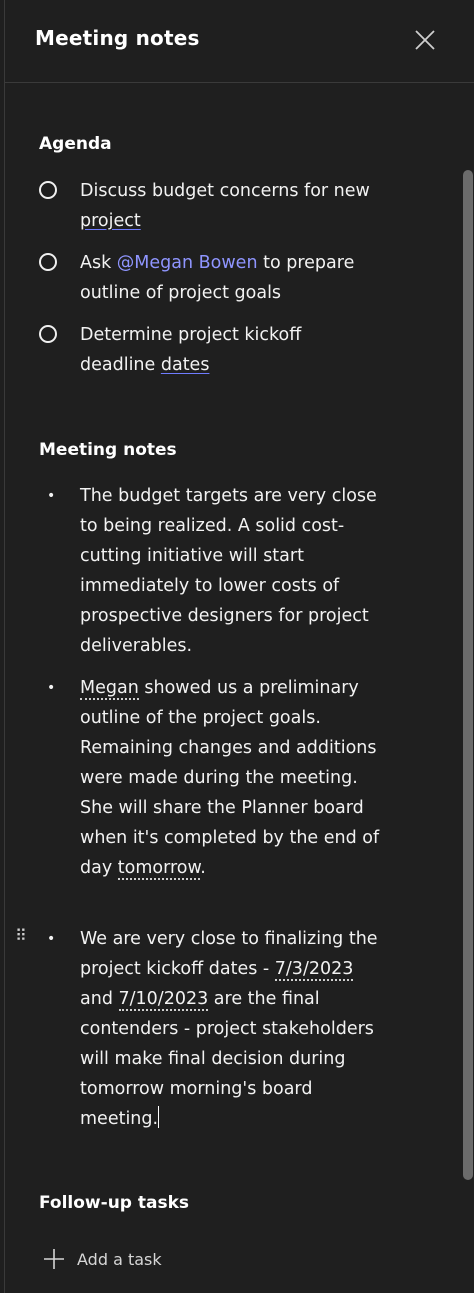 The width and height of the screenshot is (474, 1293). Describe the element at coordinates (114, 1203) in the screenshot. I see `followup-heading: Follow-up tasks` at that location.